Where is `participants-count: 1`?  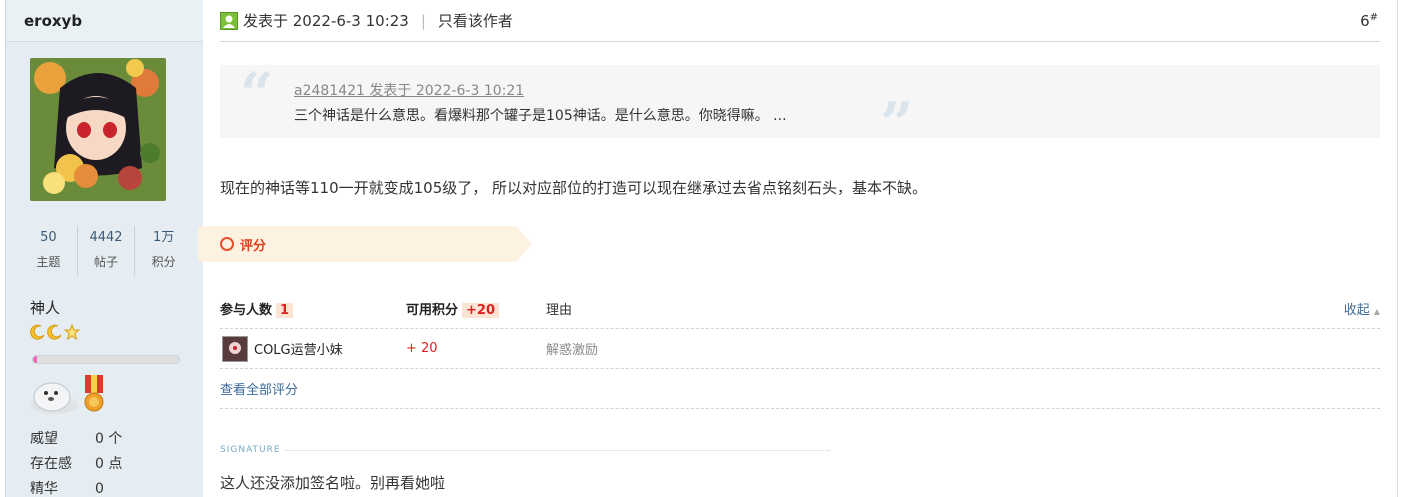 participants-count: 1 is located at coordinates (285, 310).